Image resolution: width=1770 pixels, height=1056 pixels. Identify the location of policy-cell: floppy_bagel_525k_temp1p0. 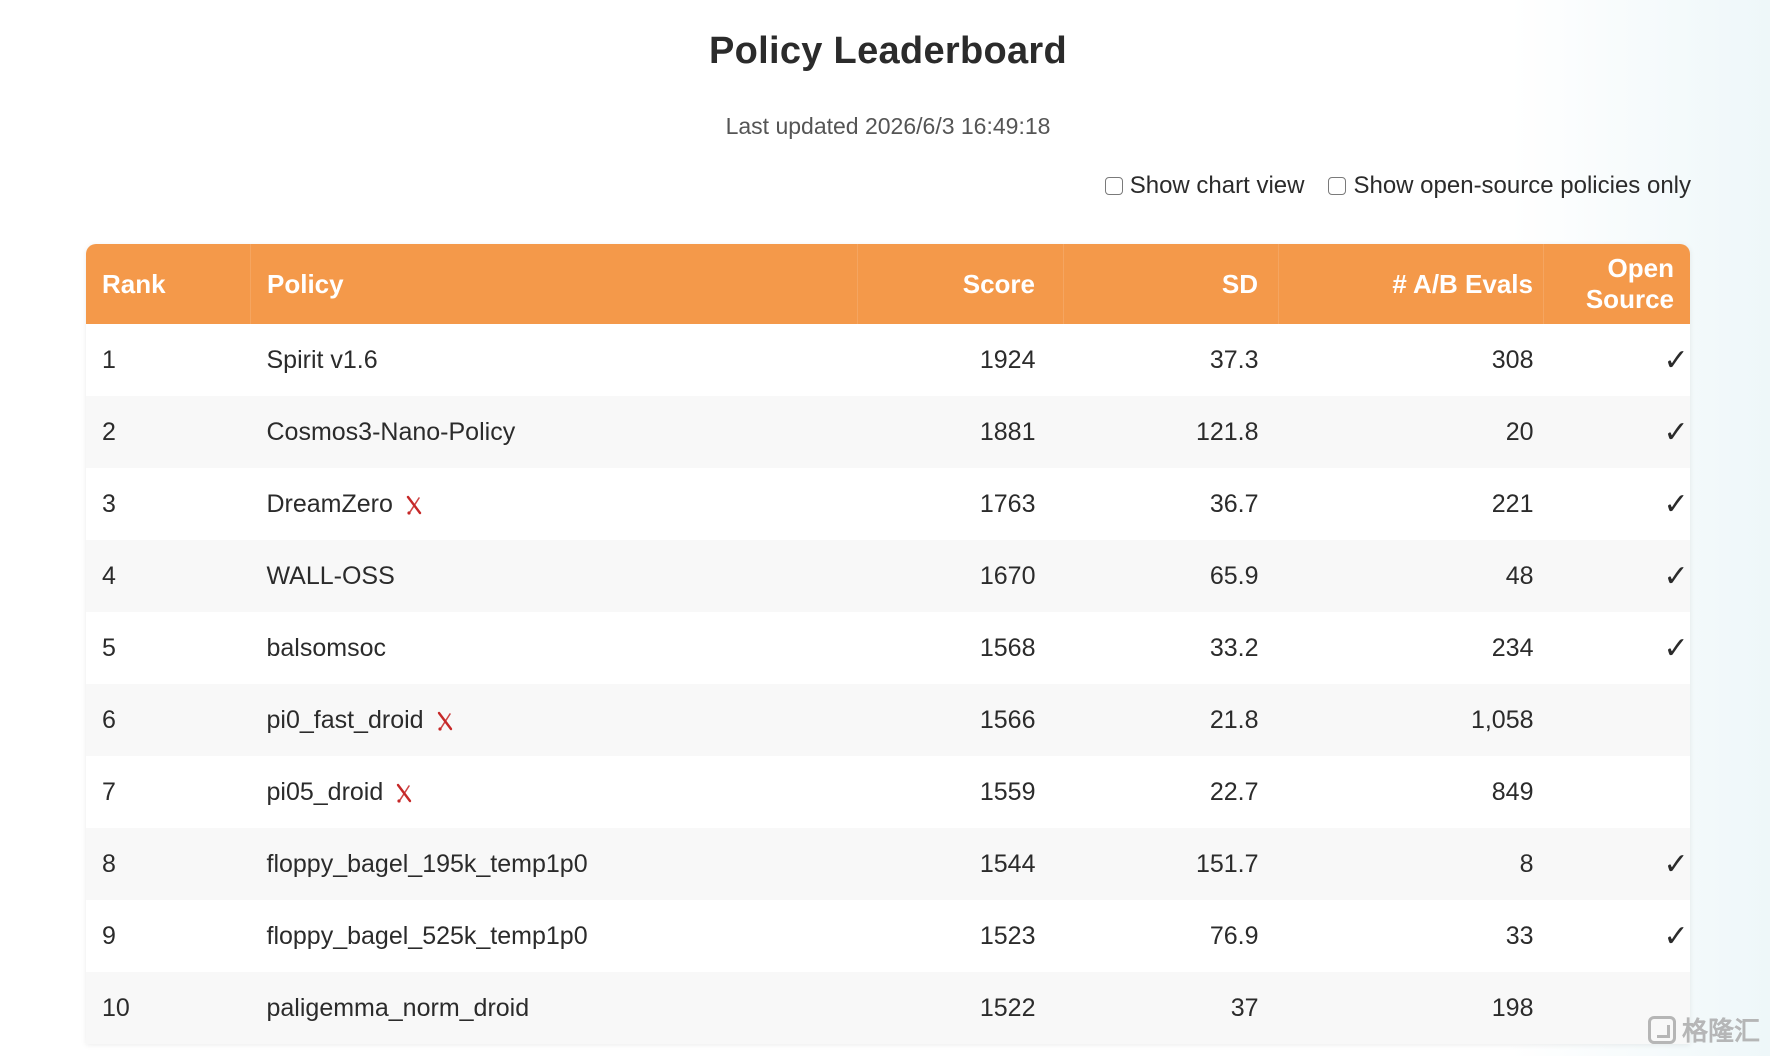
(554, 936).